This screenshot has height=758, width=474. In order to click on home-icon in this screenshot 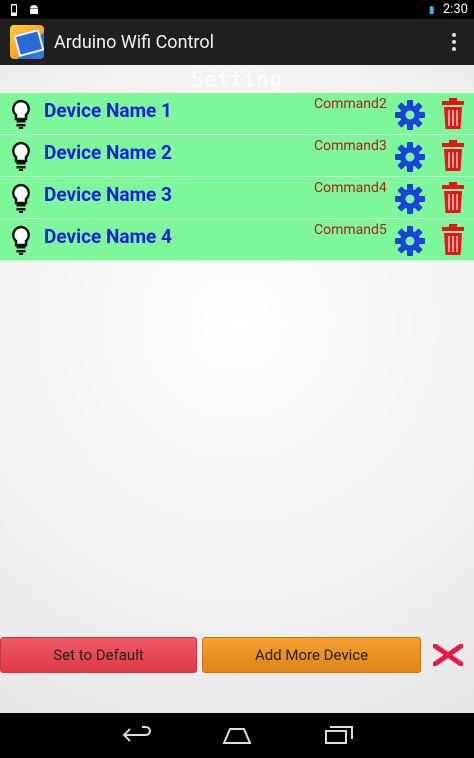, I will do `click(237, 735)`.